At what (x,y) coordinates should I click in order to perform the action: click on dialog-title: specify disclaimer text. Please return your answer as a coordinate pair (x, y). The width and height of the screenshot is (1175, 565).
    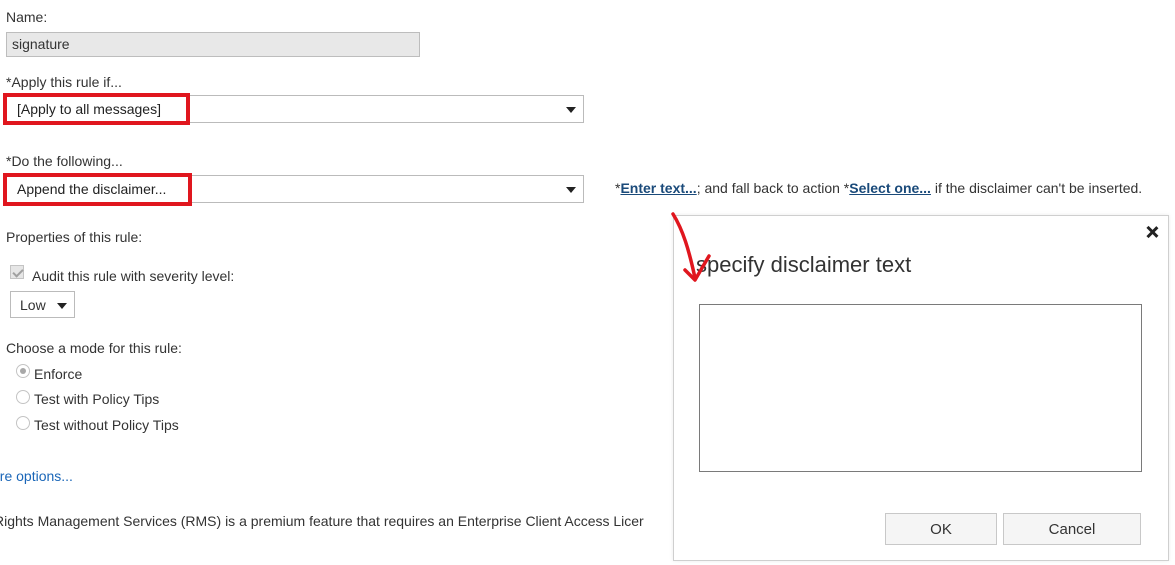
    Looking at the image, I should click on (804, 264).